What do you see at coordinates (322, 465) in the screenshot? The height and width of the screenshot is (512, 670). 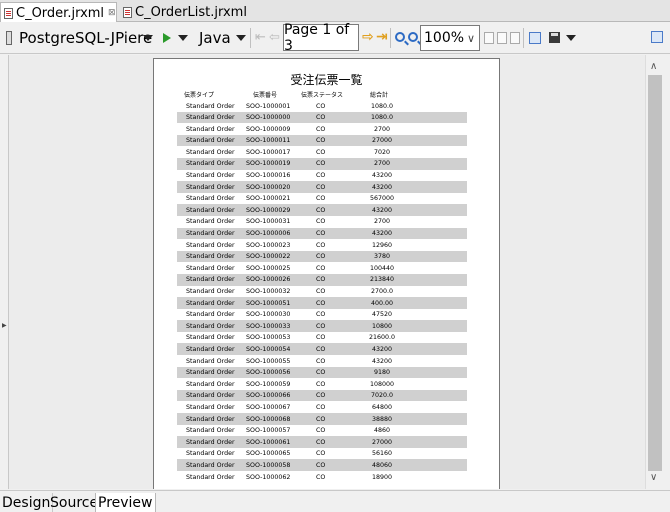 I see `table-row: Standard Order SOO-1000058 CO 48060` at bounding box center [322, 465].